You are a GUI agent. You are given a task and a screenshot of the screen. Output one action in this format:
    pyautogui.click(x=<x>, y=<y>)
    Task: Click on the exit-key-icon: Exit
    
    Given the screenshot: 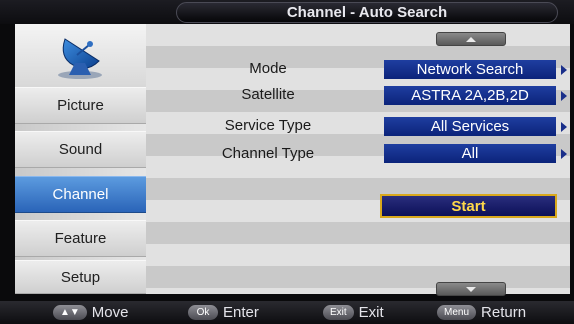 What is the action you would take?
    pyautogui.click(x=338, y=312)
    